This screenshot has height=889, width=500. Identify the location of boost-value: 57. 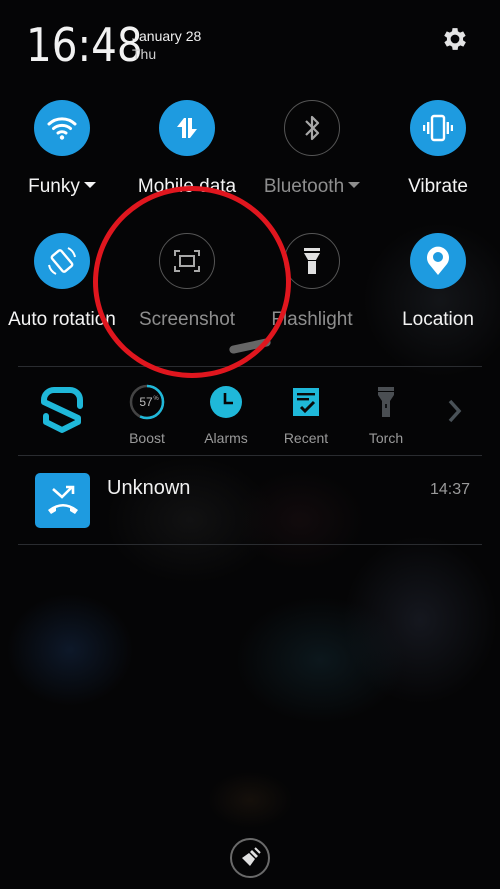
(146, 402).